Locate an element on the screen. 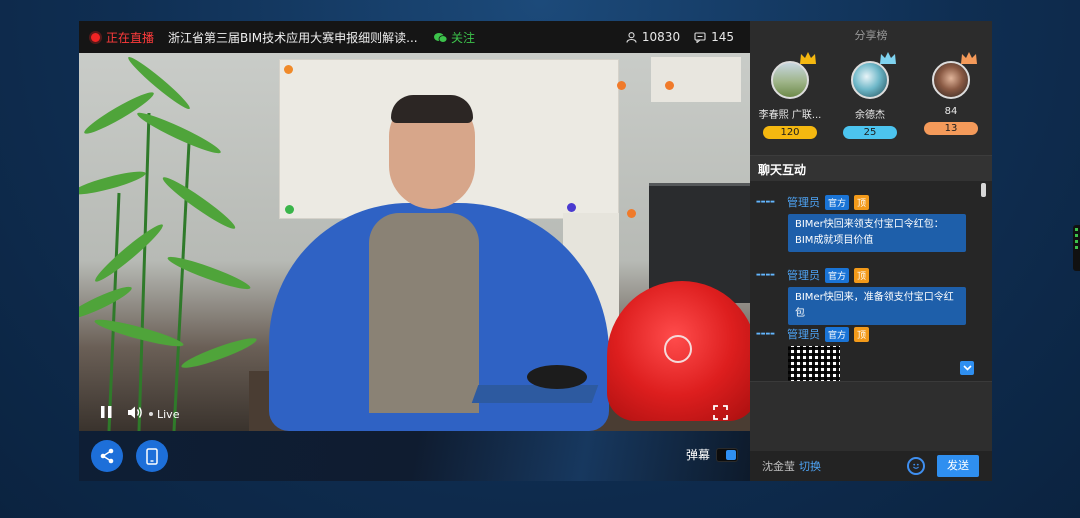 The width and height of the screenshot is (1080, 518). mobile-view-button is located at coordinates (152, 456).